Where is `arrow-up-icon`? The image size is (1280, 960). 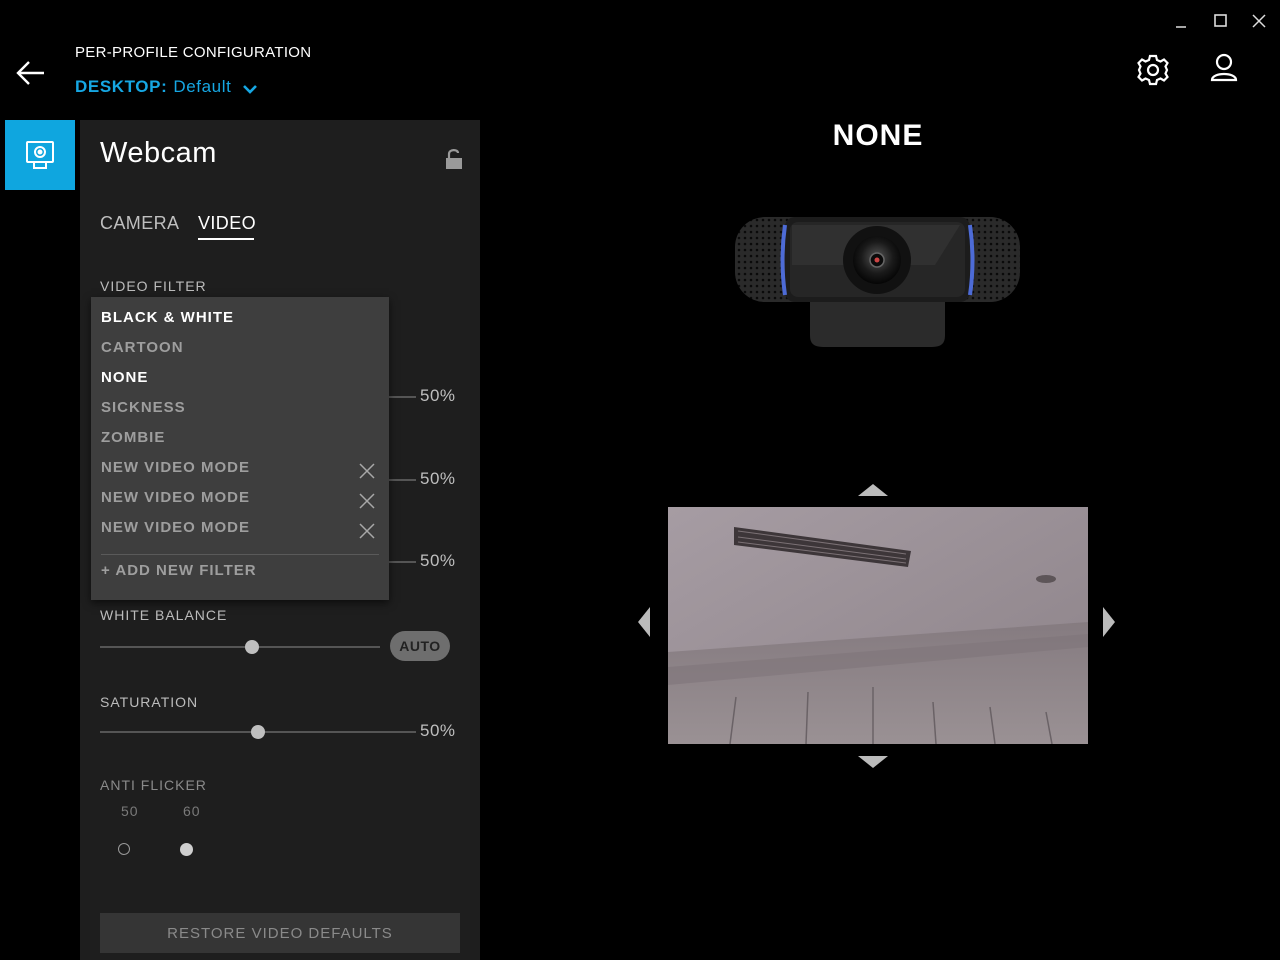
arrow-up-icon is located at coordinates (873, 490).